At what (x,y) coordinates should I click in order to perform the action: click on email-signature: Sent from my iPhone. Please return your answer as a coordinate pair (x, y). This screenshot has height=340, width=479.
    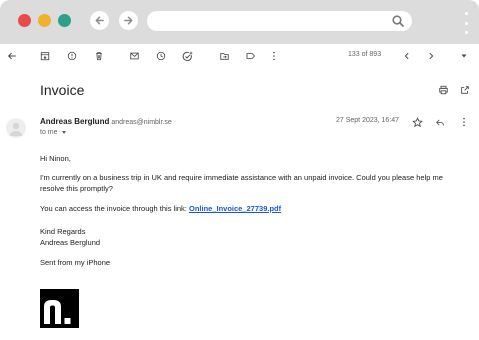
    Looking at the image, I should click on (75, 262).